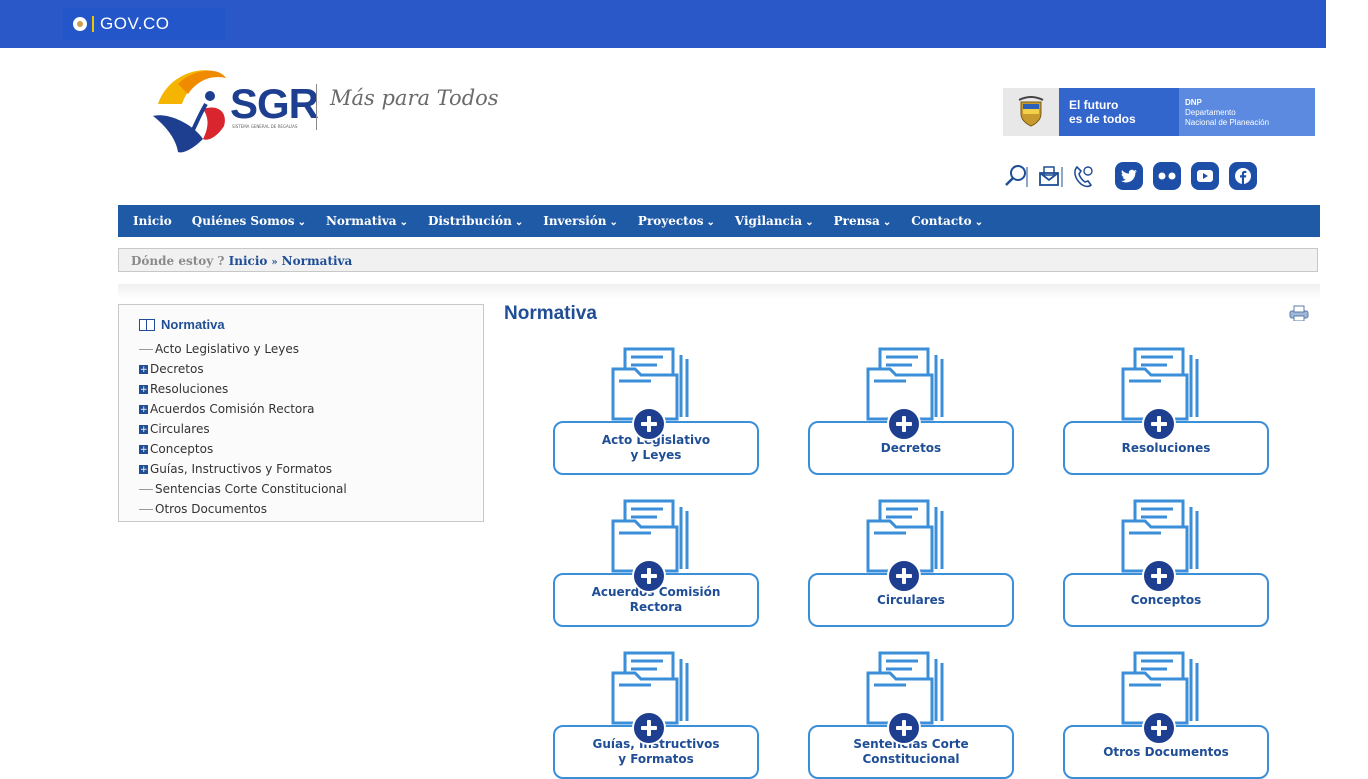 Image resolution: width=1368 pixels, height=779 pixels. I want to click on nav-item-distribucion: Distribución ⌄, so click(475, 221).